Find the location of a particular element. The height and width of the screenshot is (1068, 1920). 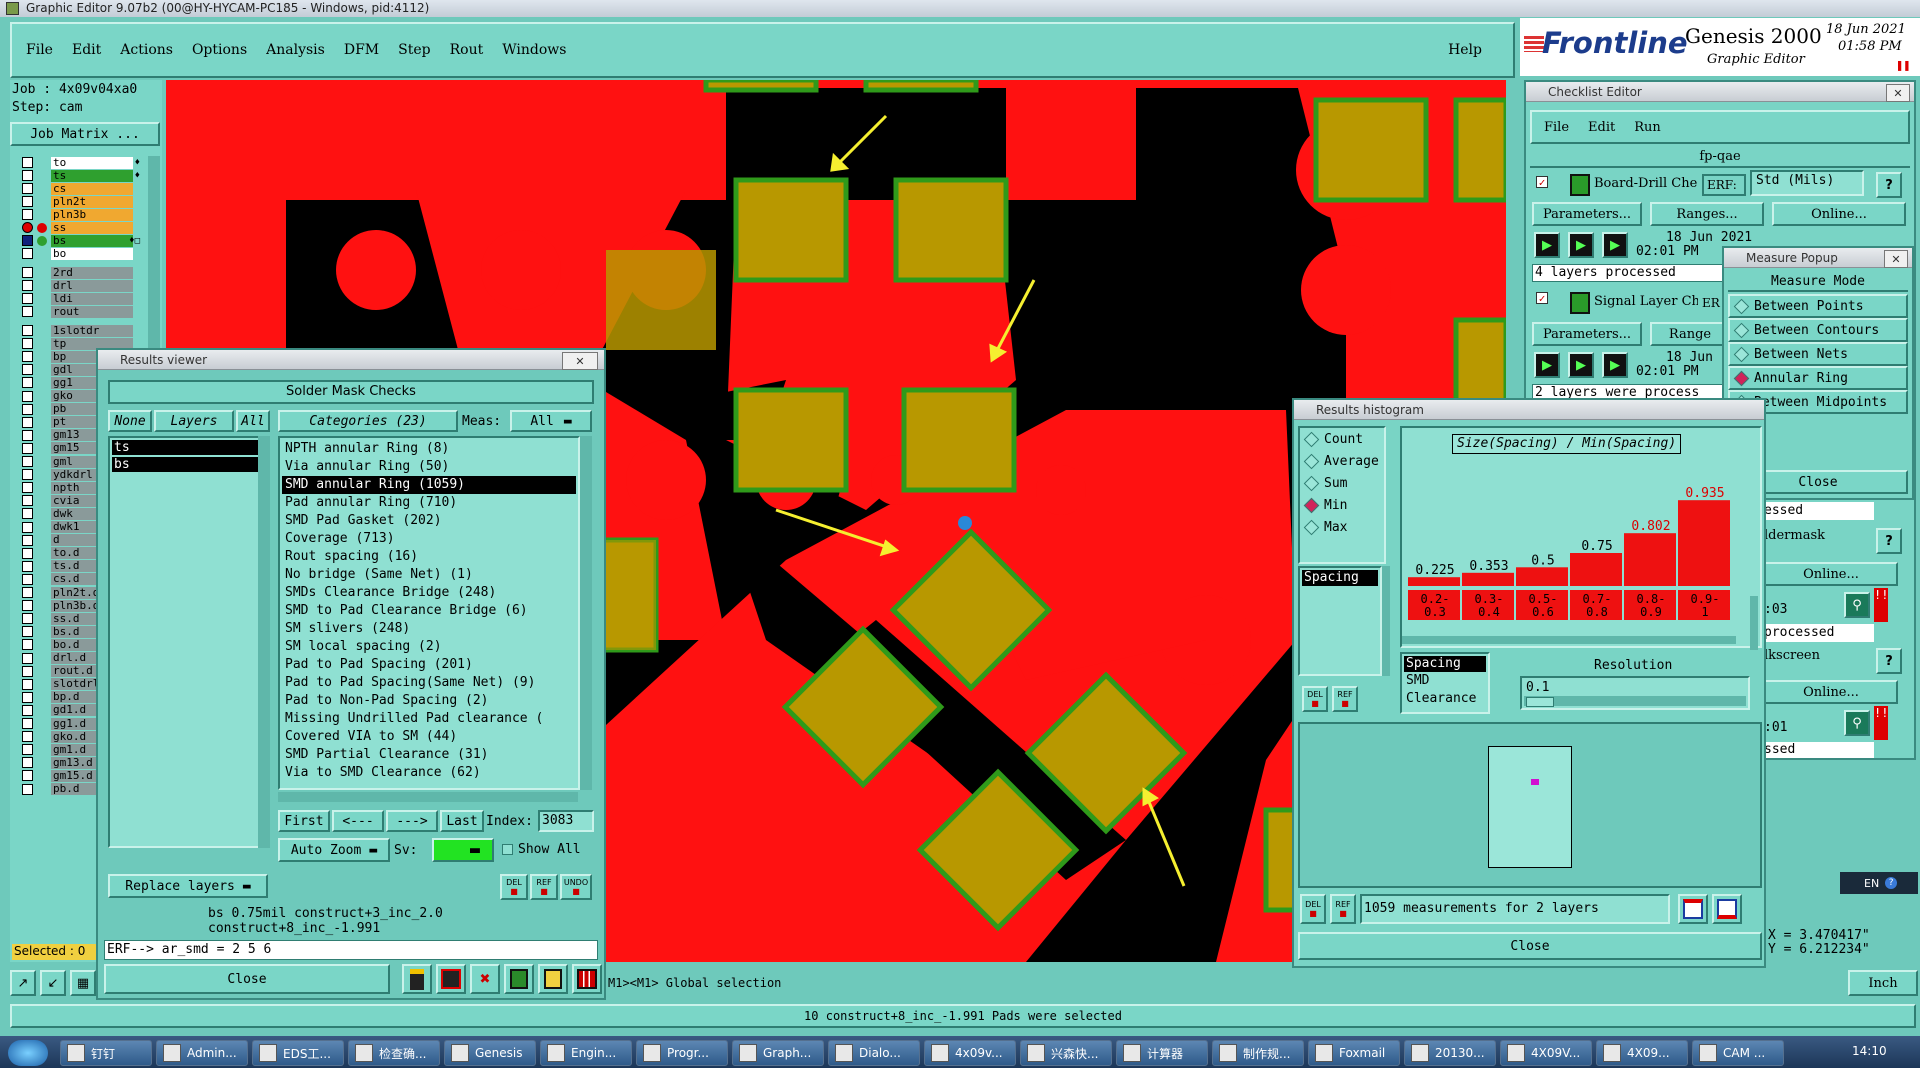

histogram-list-item: Spacing is located at coordinates (1340, 578).